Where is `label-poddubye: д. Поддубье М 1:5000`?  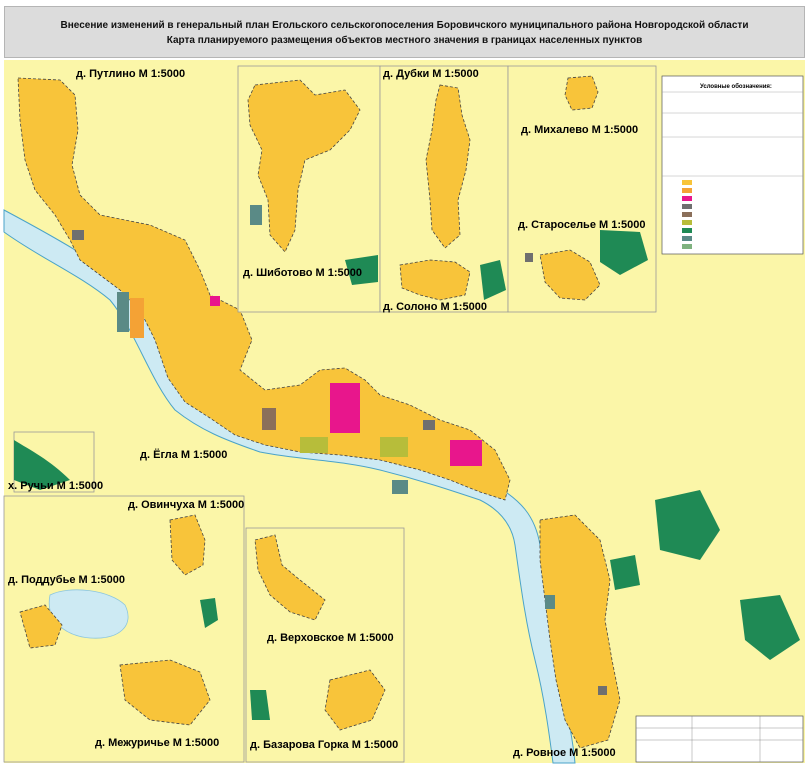
label-poddubye: д. Поддубье М 1:5000 is located at coordinates (66, 580).